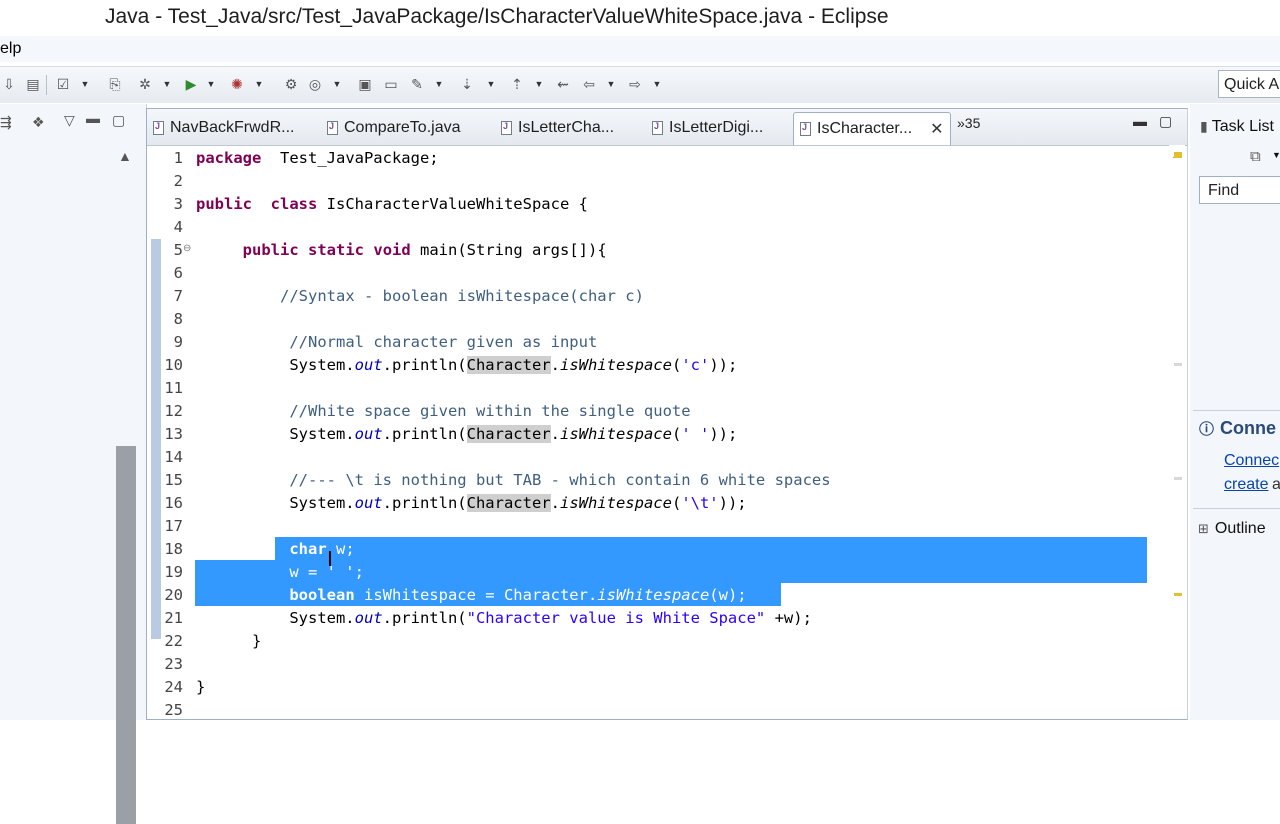  Describe the element at coordinates (647, 158) in the screenshot. I see `code-line: 1 package Test_JavaPackage;` at that location.